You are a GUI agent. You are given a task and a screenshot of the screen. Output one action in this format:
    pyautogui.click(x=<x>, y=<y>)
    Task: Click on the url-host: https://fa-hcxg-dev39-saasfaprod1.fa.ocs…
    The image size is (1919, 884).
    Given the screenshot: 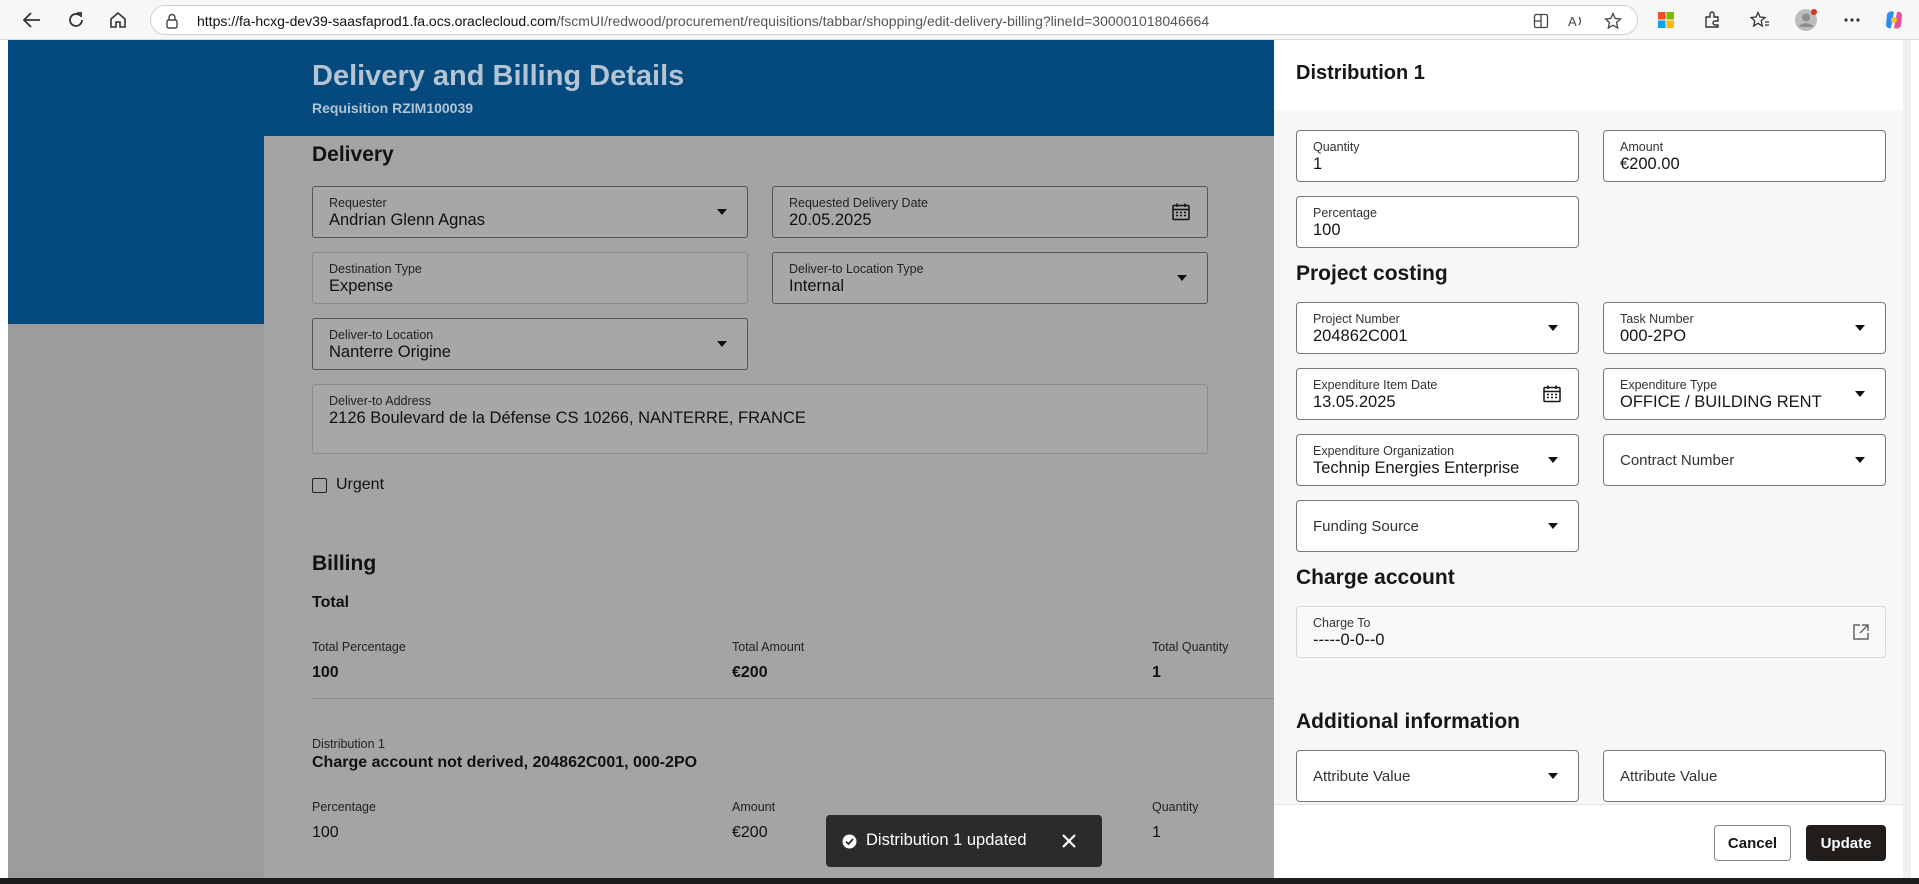 What is the action you would take?
    pyautogui.click(x=377, y=21)
    